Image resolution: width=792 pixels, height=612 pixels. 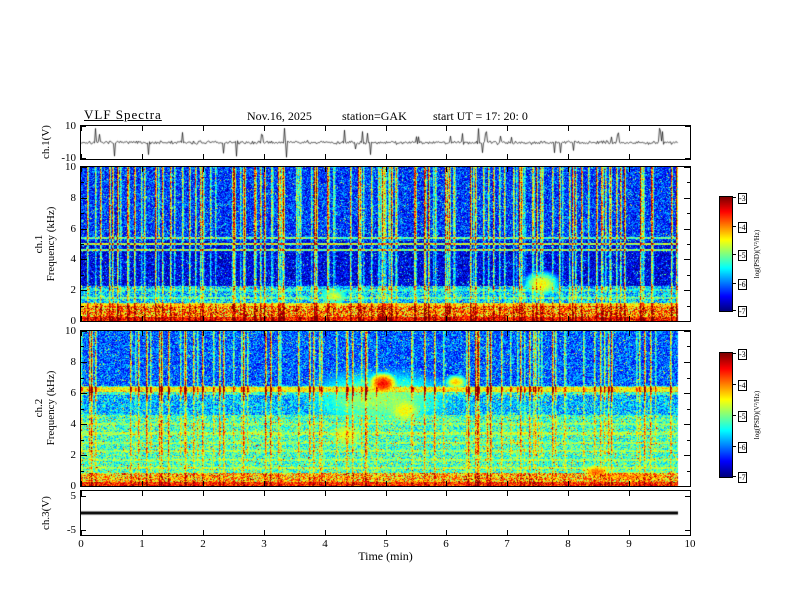 I want to click on x-tick-label: 4, so click(x=325, y=544).